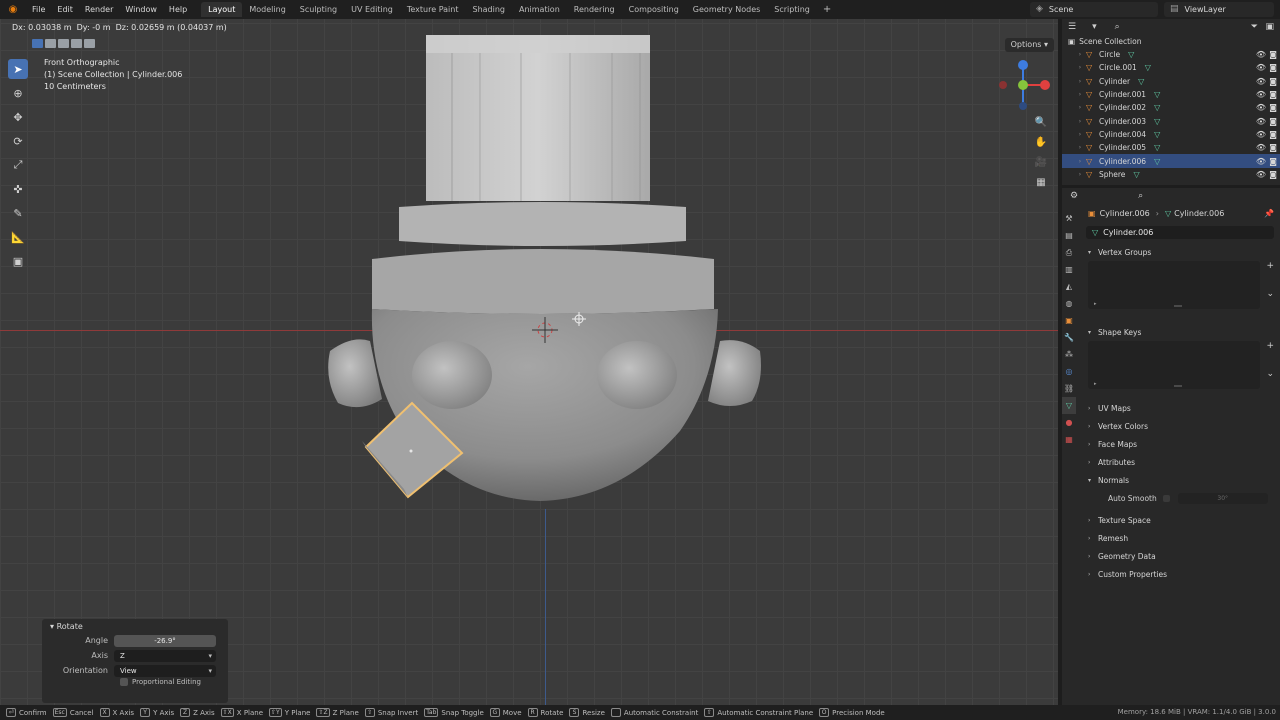 The height and width of the screenshot is (720, 1280). What do you see at coordinates (165, 655) in the screenshot?
I see `axis-dropdown: Z` at bounding box center [165, 655].